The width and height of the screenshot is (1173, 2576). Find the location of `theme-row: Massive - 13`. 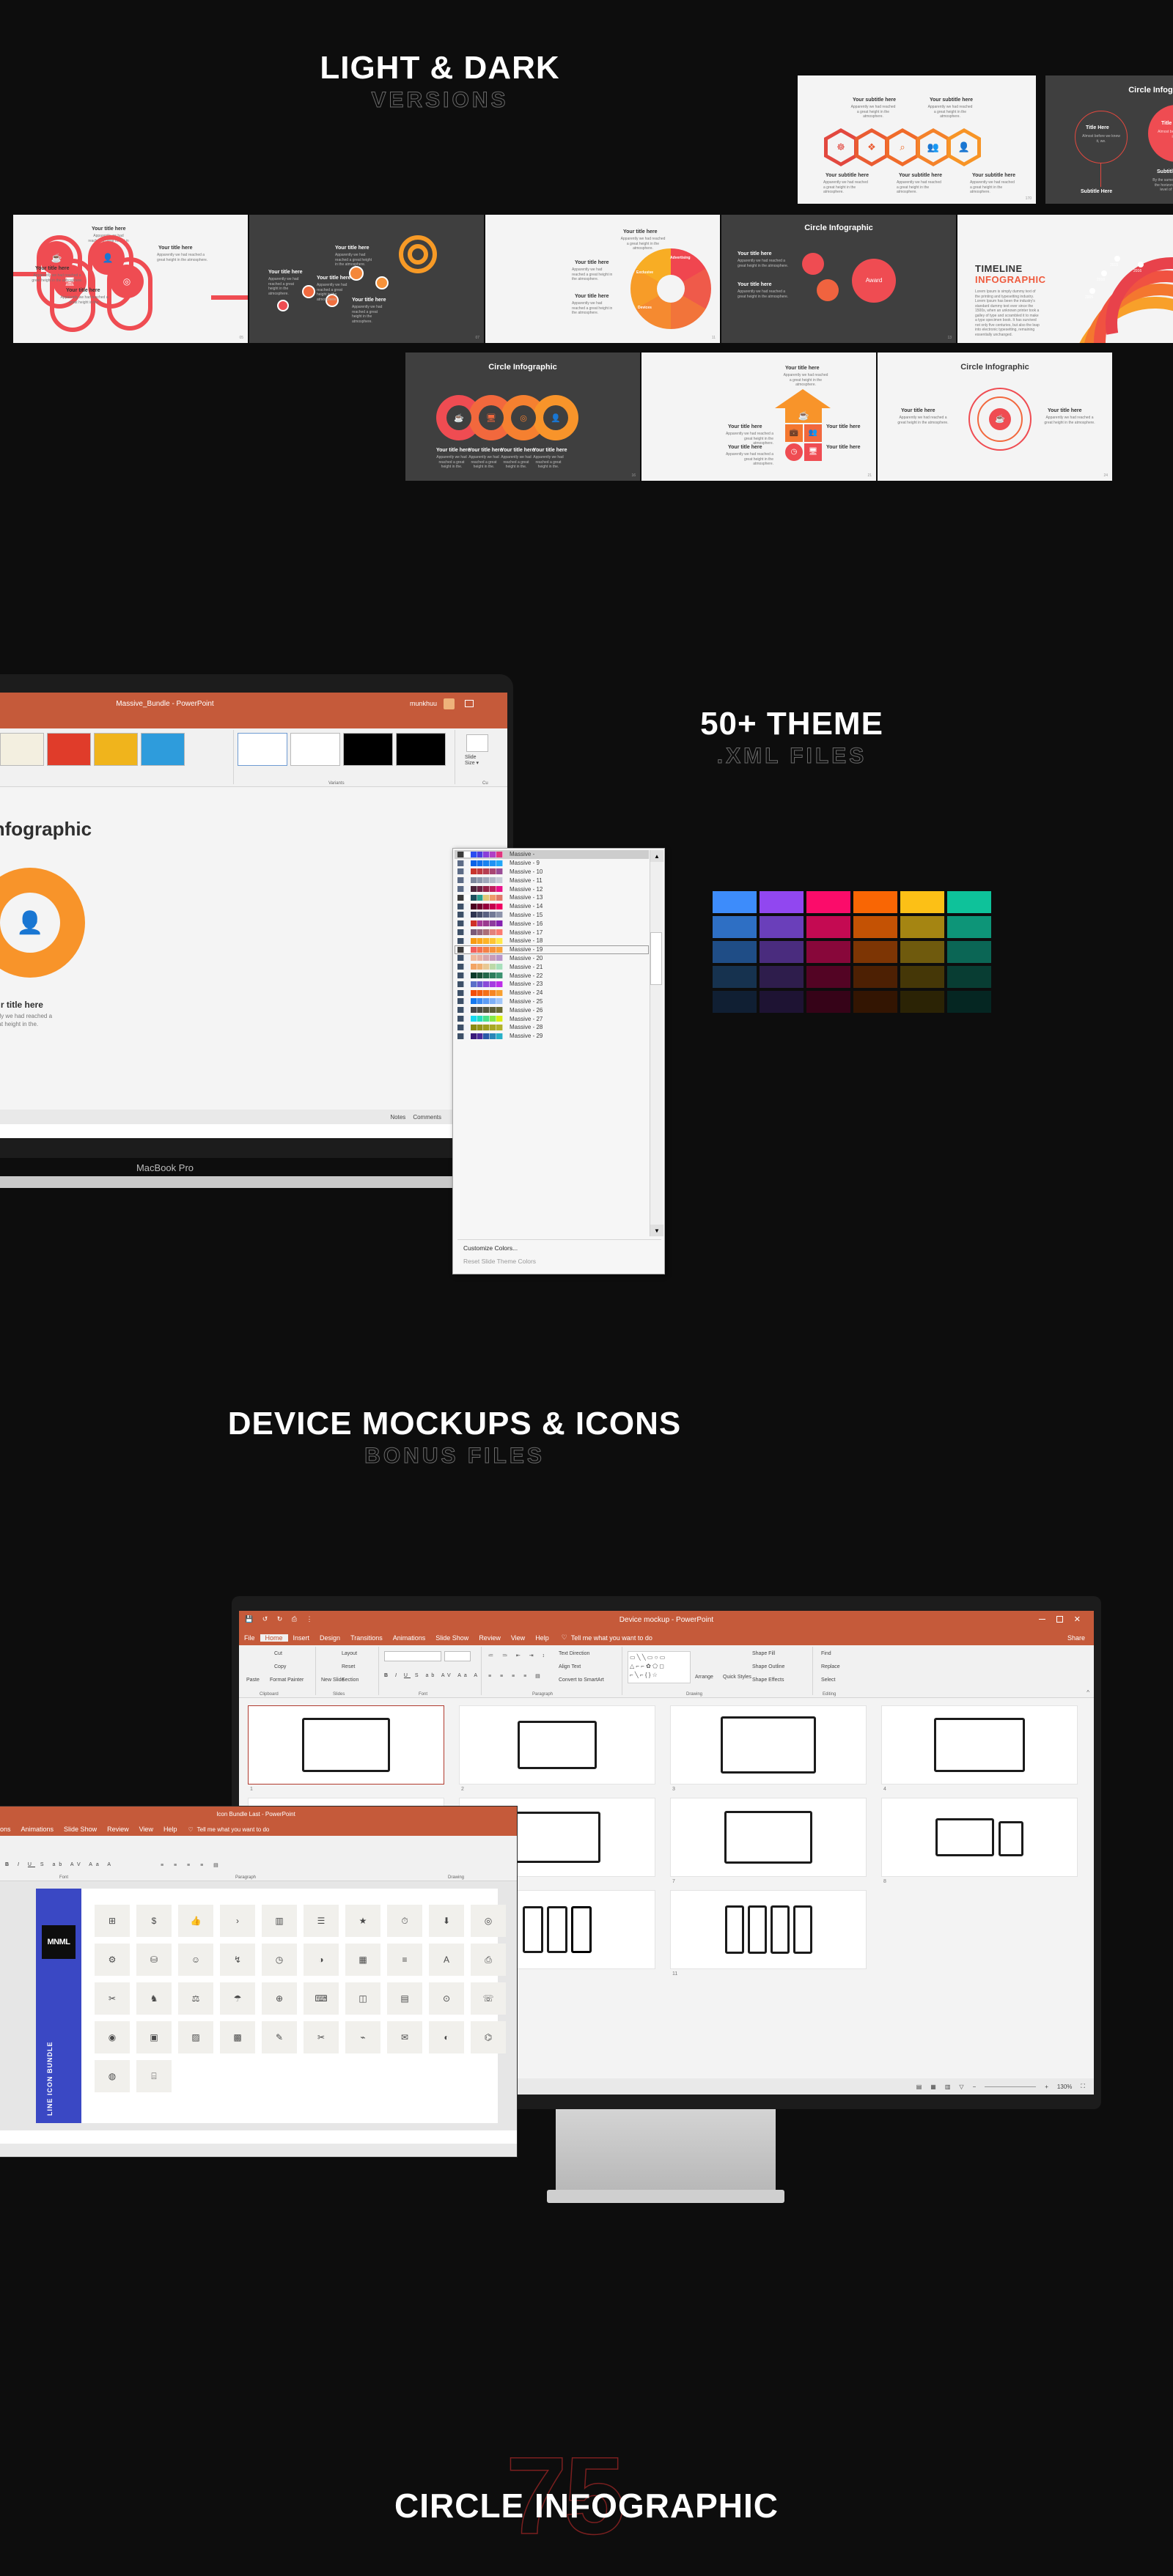

theme-row: Massive - 13 is located at coordinates (552, 897).